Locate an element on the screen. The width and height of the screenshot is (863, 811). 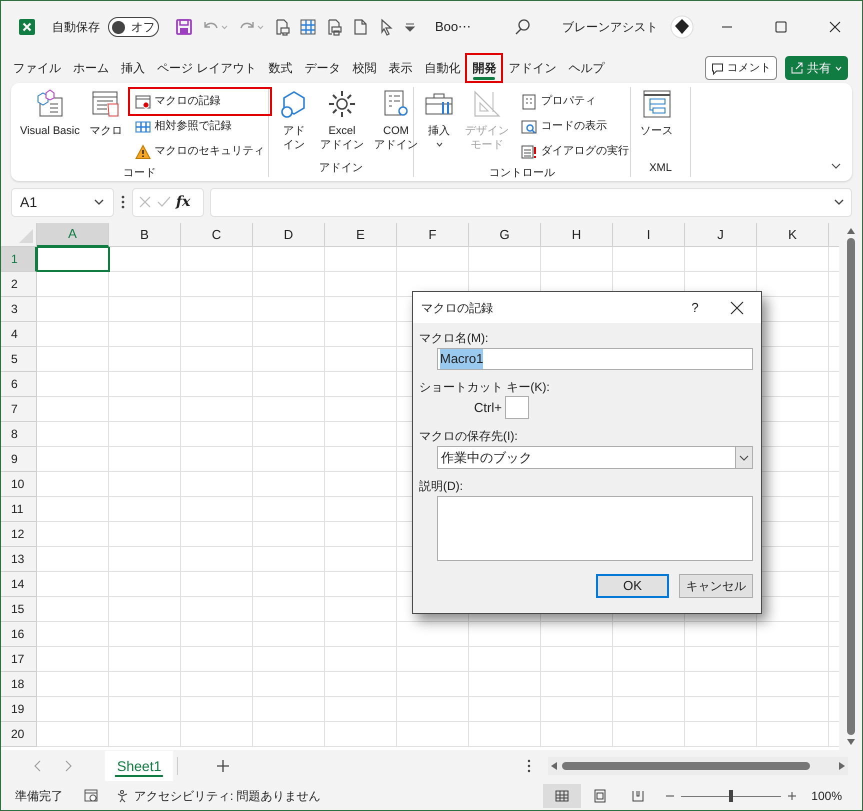
row-header: 1 is located at coordinates (19, 259).